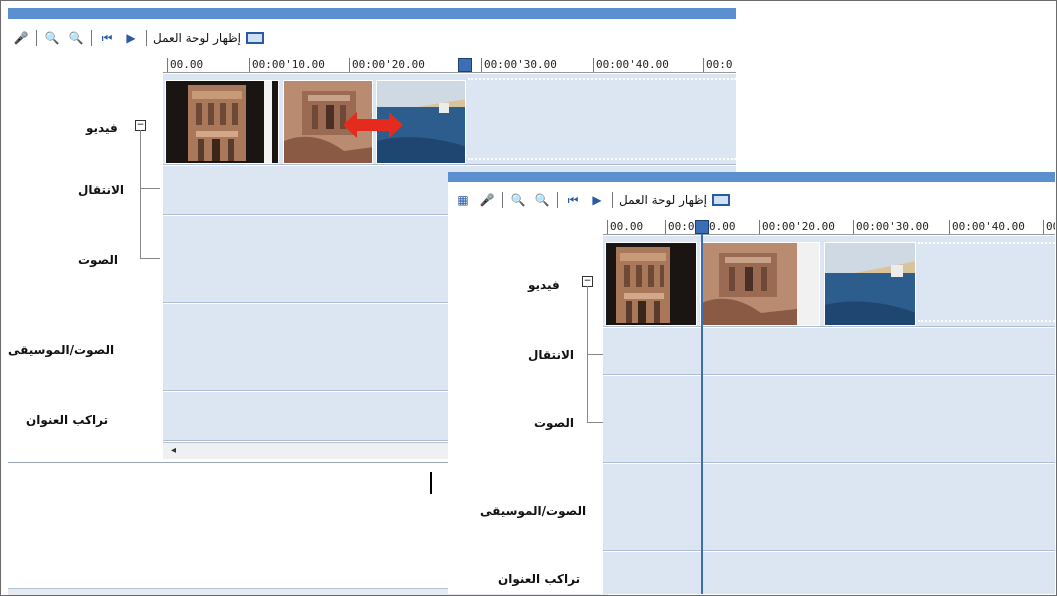 The height and width of the screenshot is (596, 1057). I want to click on ruler-tick: 00:00'10.00, so click(287, 65).